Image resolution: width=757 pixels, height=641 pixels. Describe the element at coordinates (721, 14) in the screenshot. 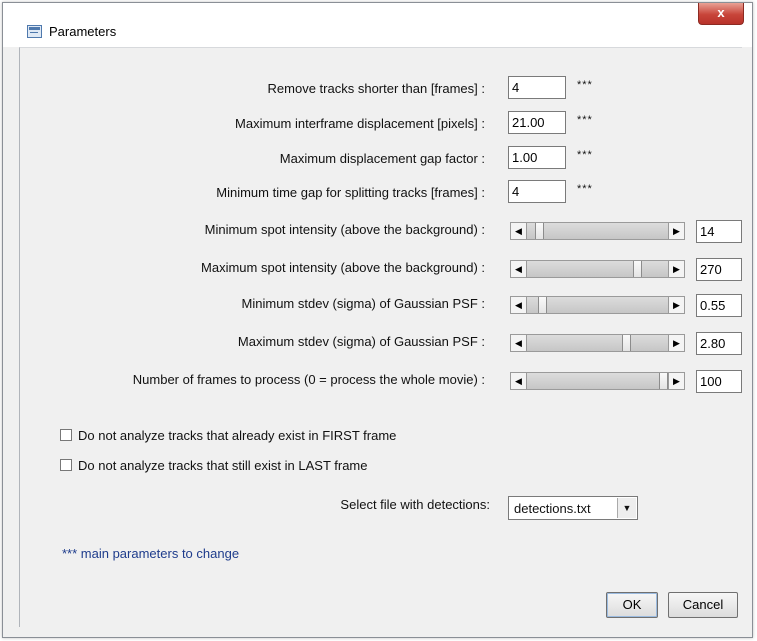

I see `close-button: x` at that location.